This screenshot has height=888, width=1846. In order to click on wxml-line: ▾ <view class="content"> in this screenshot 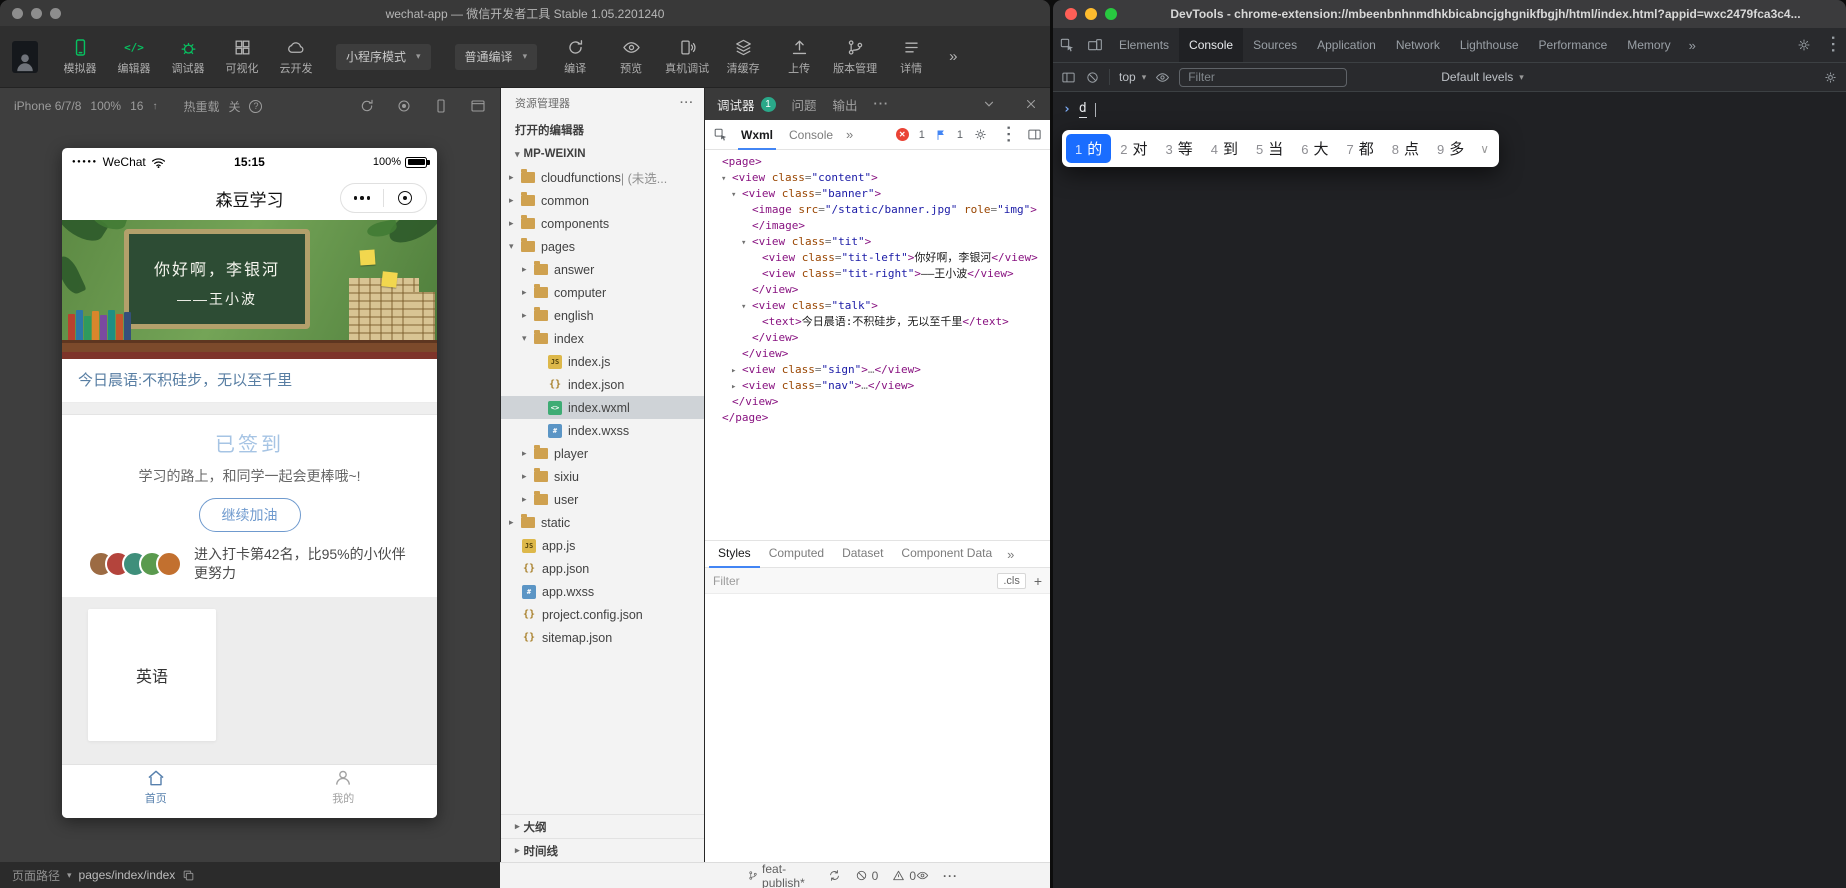, I will do `click(877, 178)`.